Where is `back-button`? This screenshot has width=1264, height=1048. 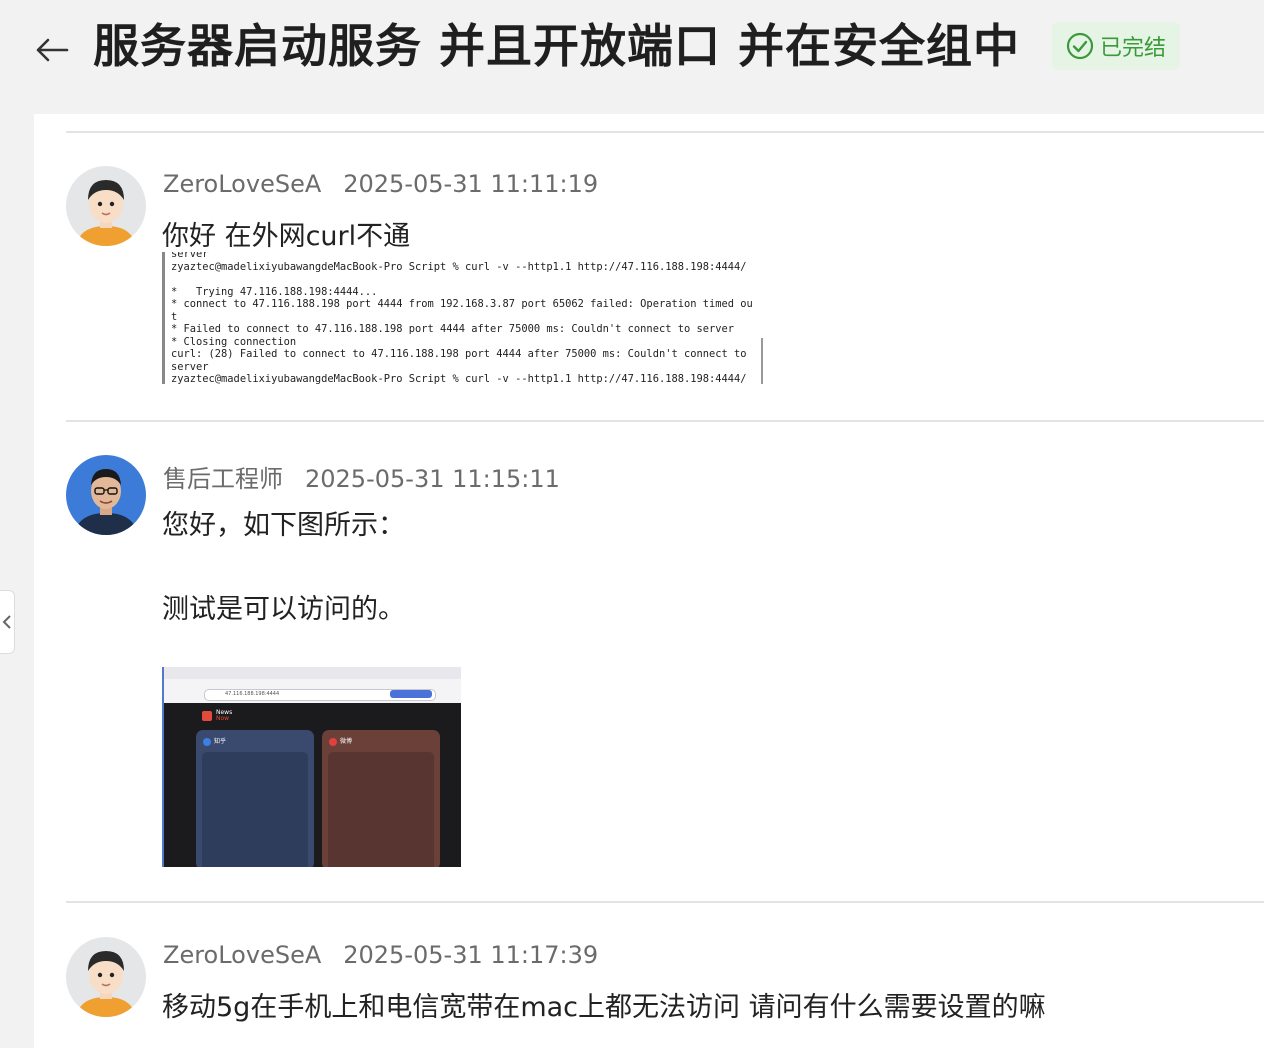 back-button is located at coordinates (52, 50).